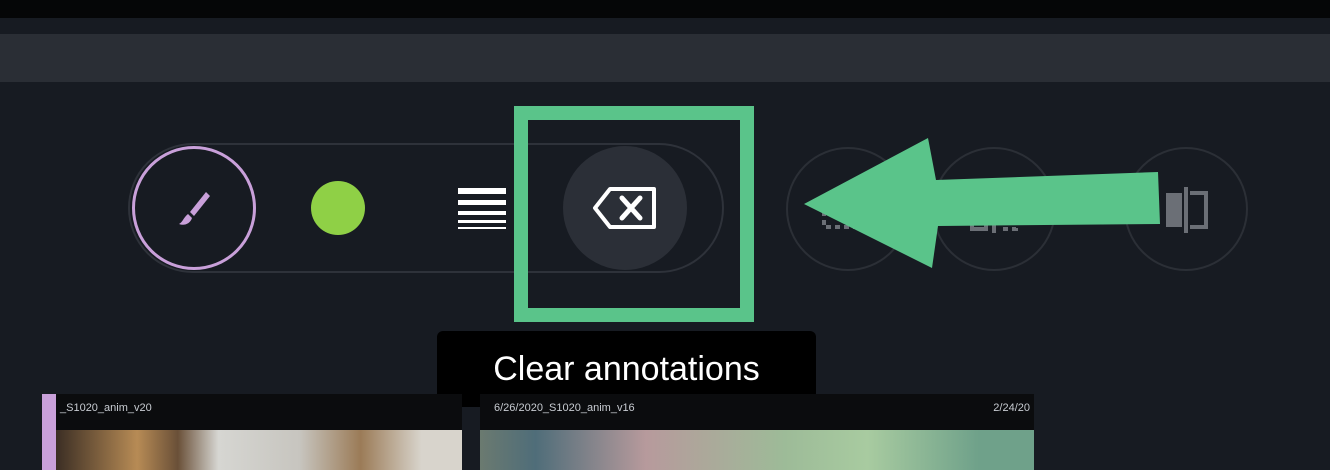 The width and height of the screenshot is (1330, 470). I want to click on header-bar, so click(665, 58).